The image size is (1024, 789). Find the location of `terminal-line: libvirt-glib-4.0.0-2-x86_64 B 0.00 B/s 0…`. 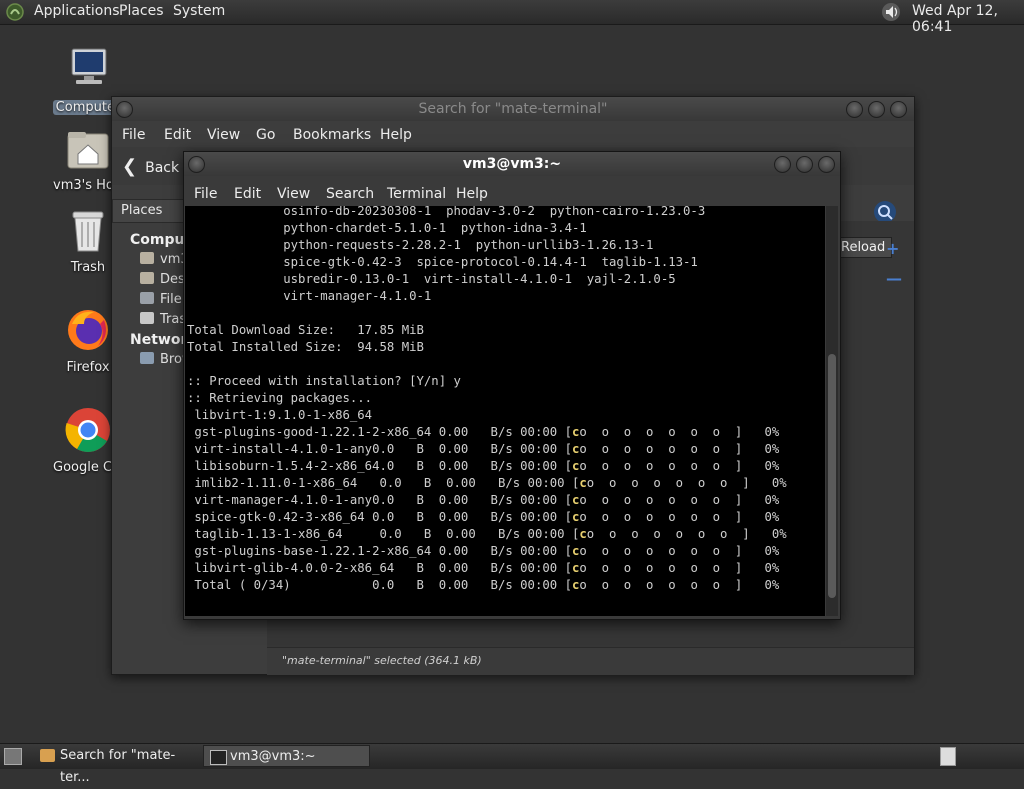

terminal-line: libvirt-glib-4.0.0-2-x86_64 B 0.00 B/s 0… is located at coordinates (483, 568).